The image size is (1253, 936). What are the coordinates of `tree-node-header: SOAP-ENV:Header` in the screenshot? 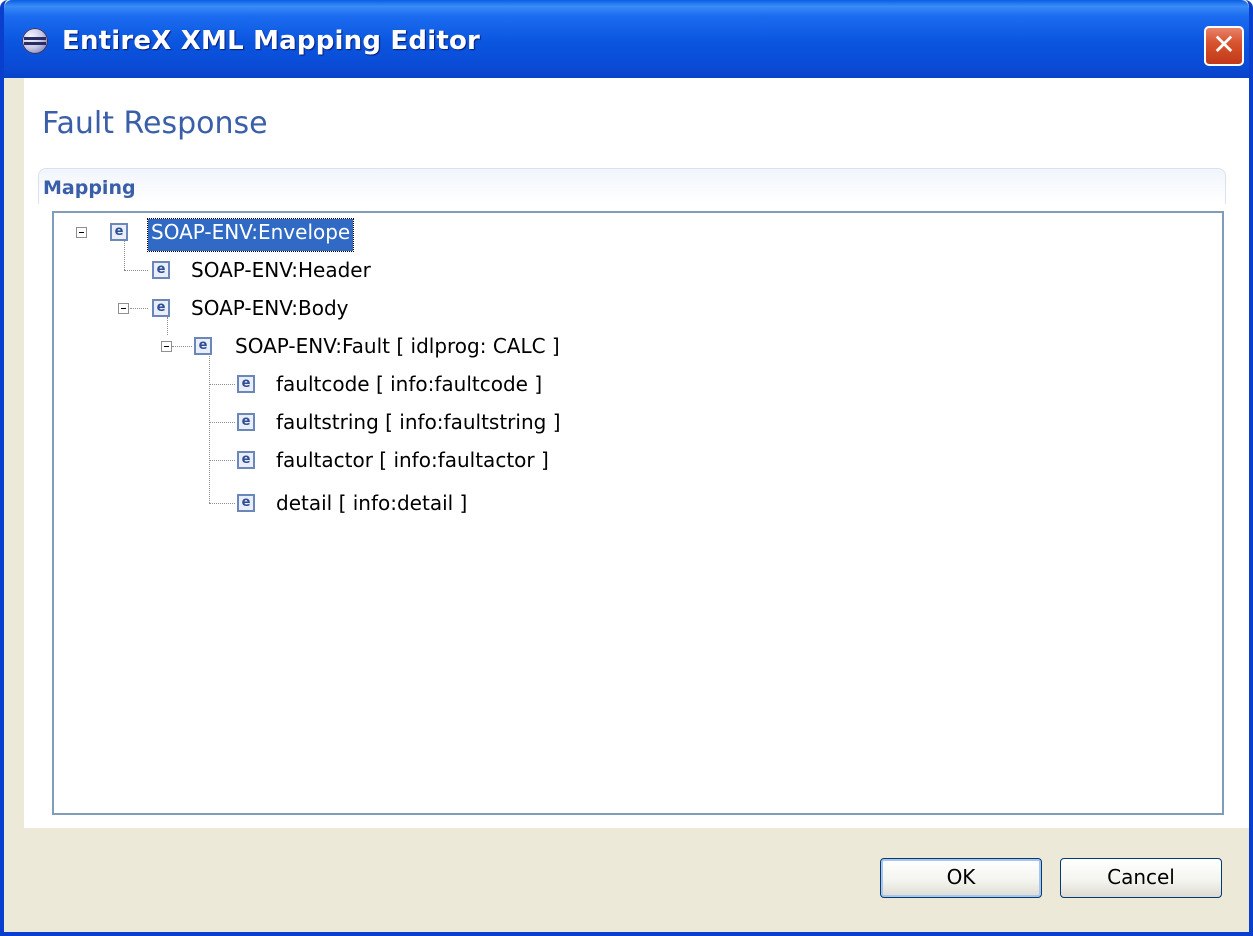 It's located at (281, 273).